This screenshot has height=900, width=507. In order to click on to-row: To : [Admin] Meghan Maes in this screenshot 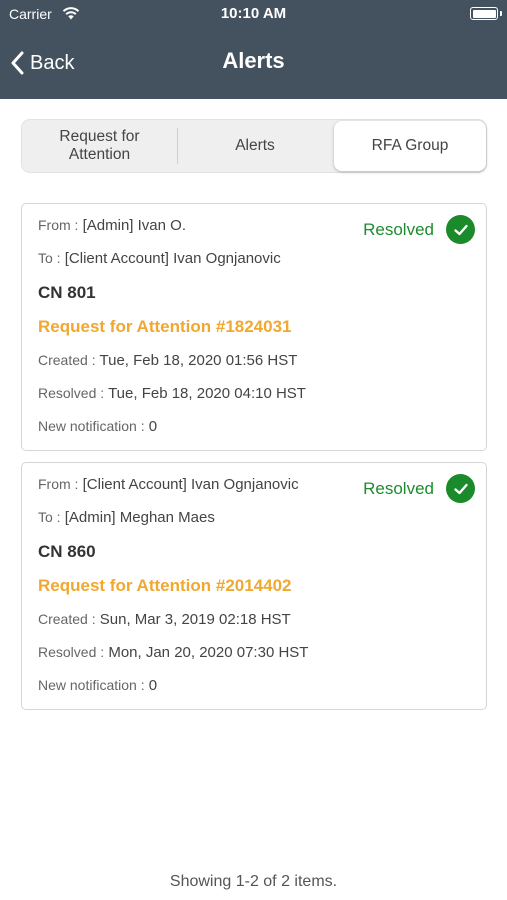, I will do `click(126, 517)`.